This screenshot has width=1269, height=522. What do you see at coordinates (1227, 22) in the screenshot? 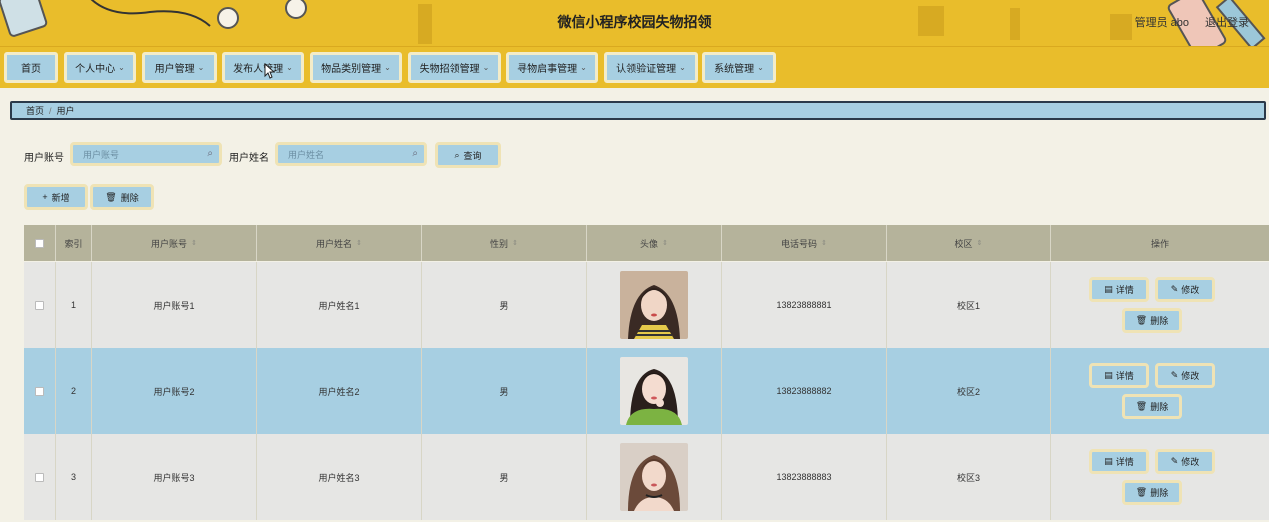
I see `logout-link: 退出登录` at bounding box center [1227, 22].